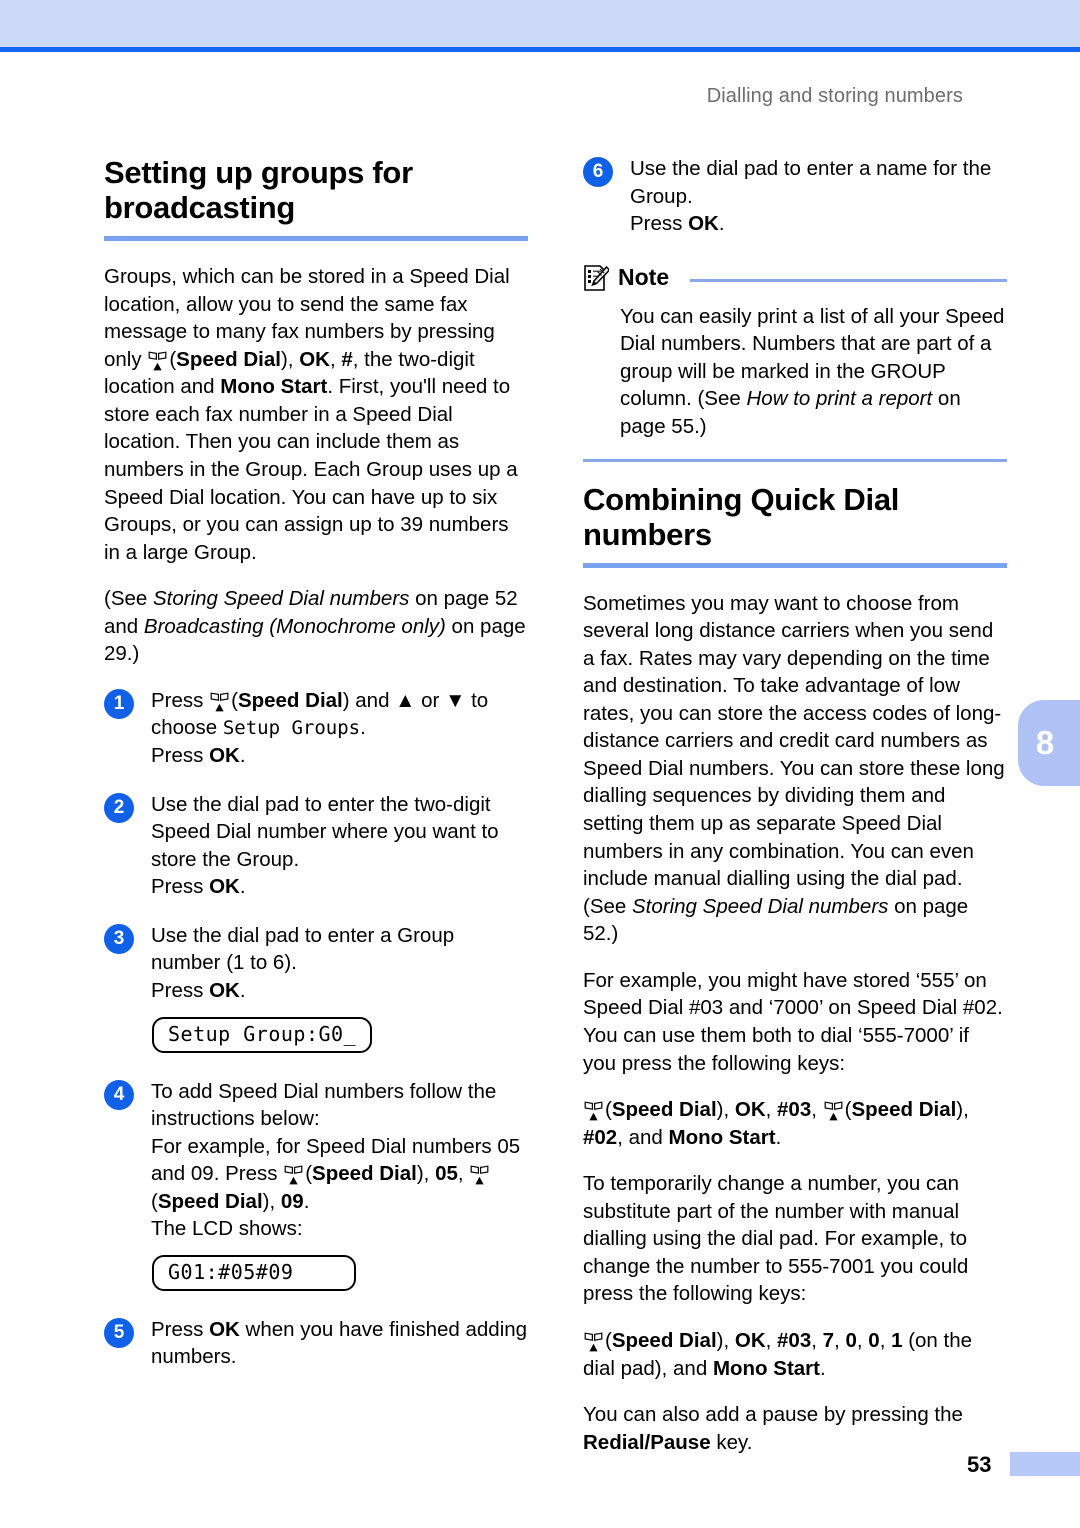 The height and width of the screenshot is (1528, 1080). What do you see at coordinates (851, 1341) in the screenshot?
I see `digit-0-a: 0` at bounding box center [851, 1341].